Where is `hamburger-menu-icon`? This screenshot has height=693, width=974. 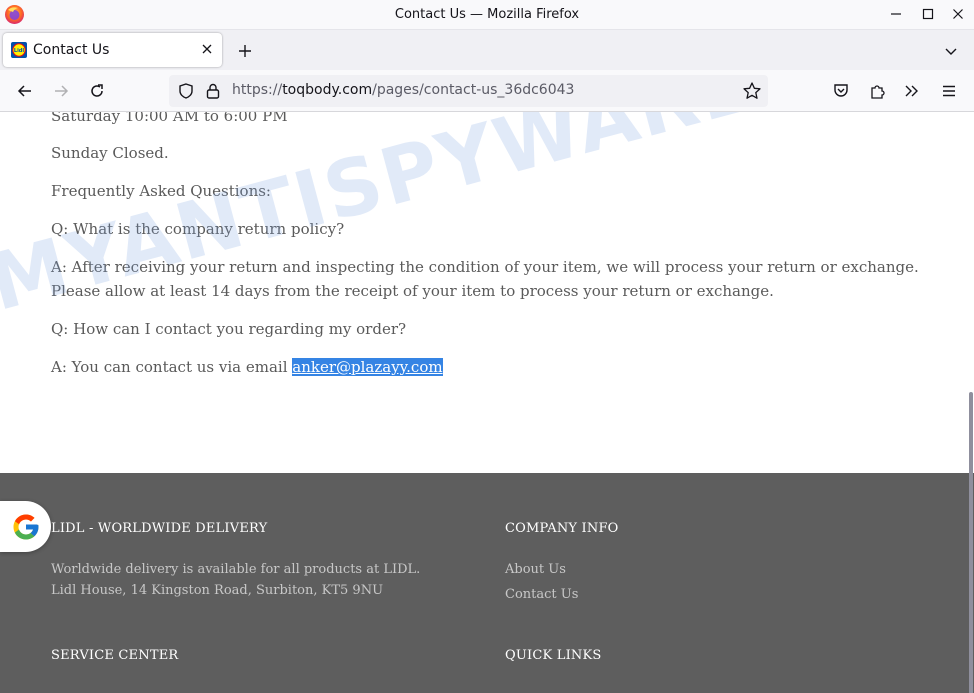 hamburger-menu-icon is located at coordinates (949, 91).